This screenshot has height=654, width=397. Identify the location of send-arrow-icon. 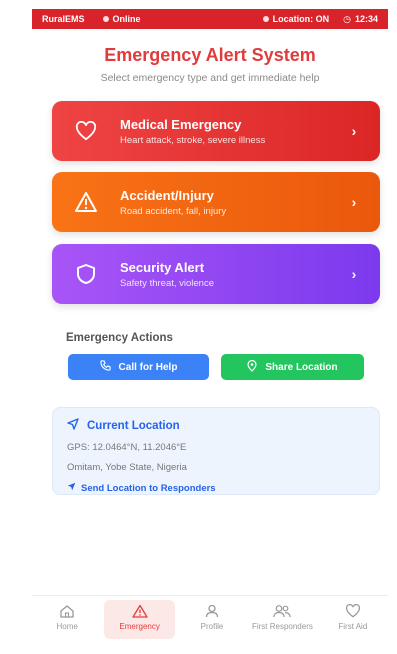
(71, 488).